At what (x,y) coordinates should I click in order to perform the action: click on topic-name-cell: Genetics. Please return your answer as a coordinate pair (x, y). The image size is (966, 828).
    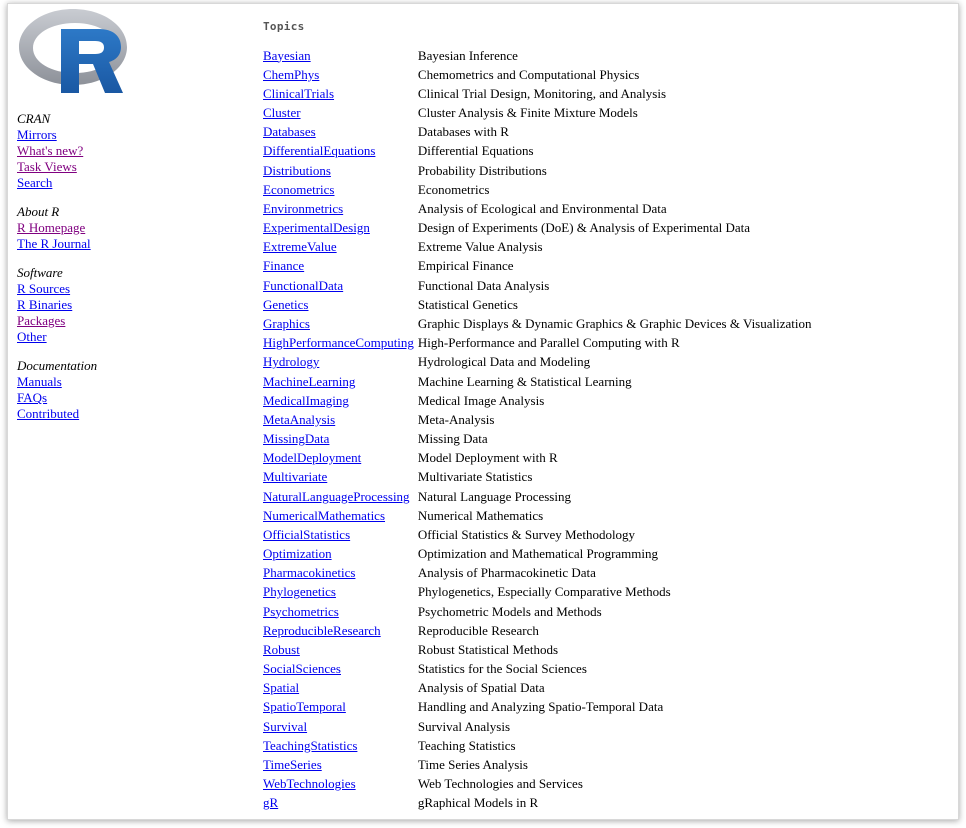
    Looking at the image, I should click on (338, 304).